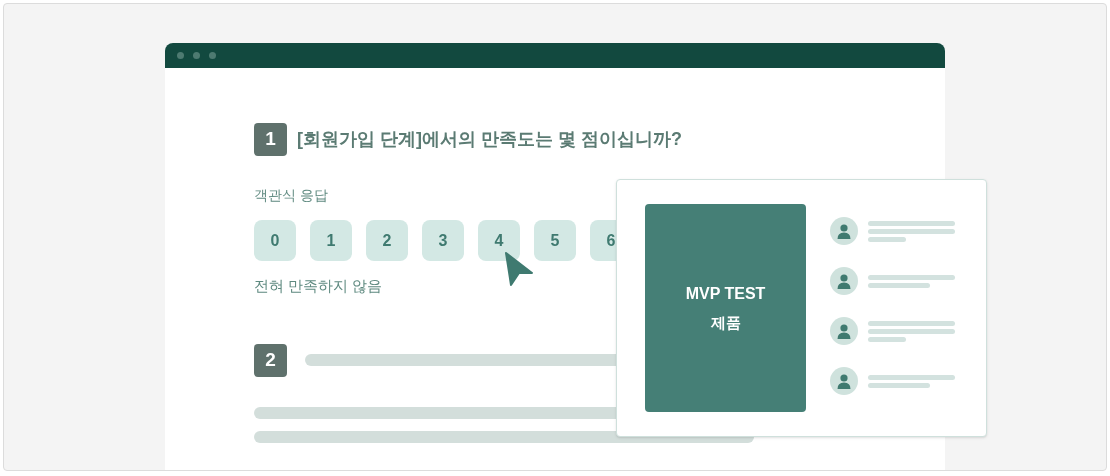 The image size is (1110, 476). I want to click on score-option: 1, so click(331, 240).